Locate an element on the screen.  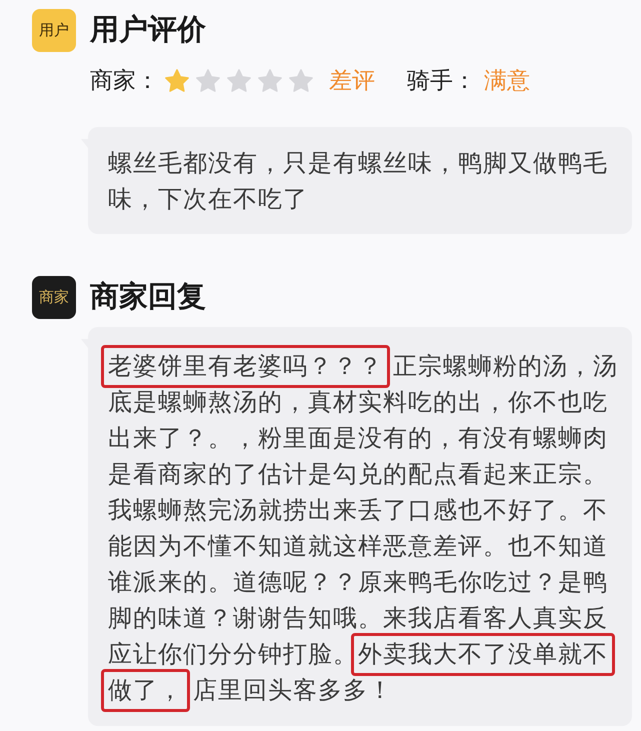
highlight-box: 老婆饼里有老婆吗？？？ is located at coordinates (245, 366).